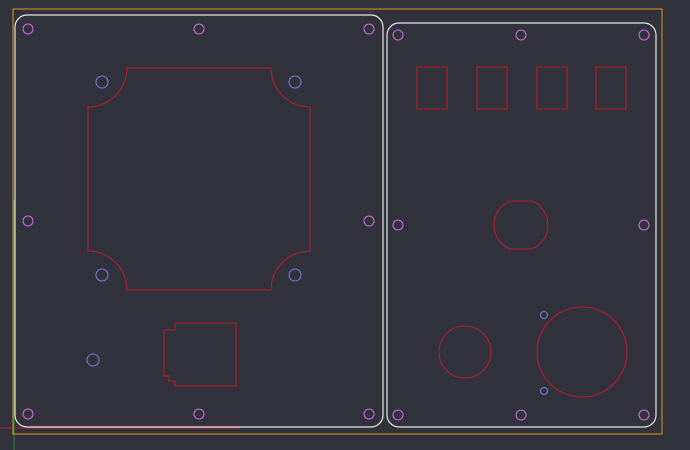 Image resolution: width=690 pixels, height=450 pixels. What do you see at coordinates (582, 352) in the screenshot?
I see `speaker-cutout` at bounding box center [582, 352].